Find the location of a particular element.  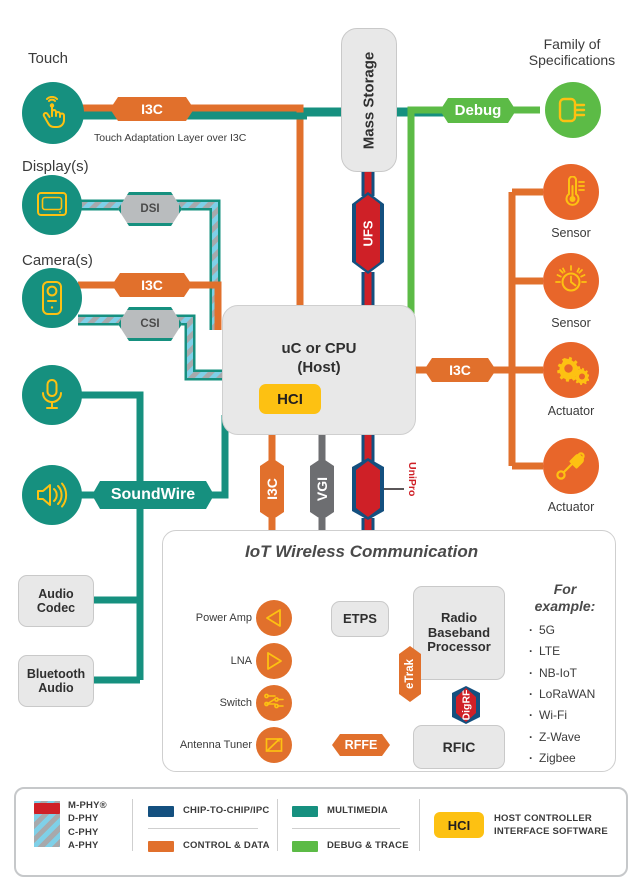

legend-phy-item: D-PHY is located at coordinates (83, 819).